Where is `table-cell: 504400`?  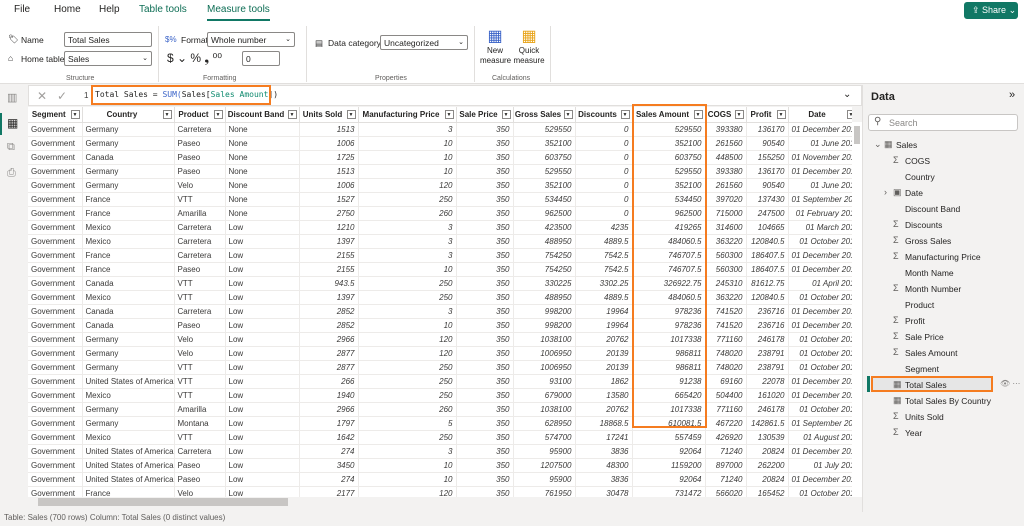
table-cell: 504400 is located at coordinates (726, 395).